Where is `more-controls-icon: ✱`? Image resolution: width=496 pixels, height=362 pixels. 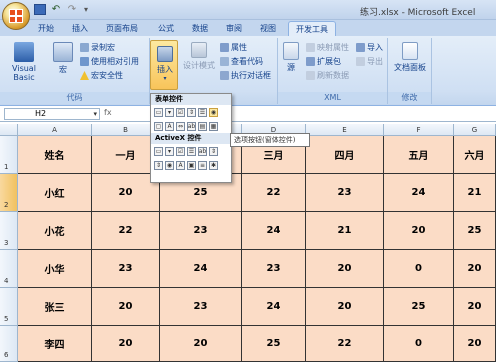
more-controls-icon: ✱ is located at coordinates (213, 165).